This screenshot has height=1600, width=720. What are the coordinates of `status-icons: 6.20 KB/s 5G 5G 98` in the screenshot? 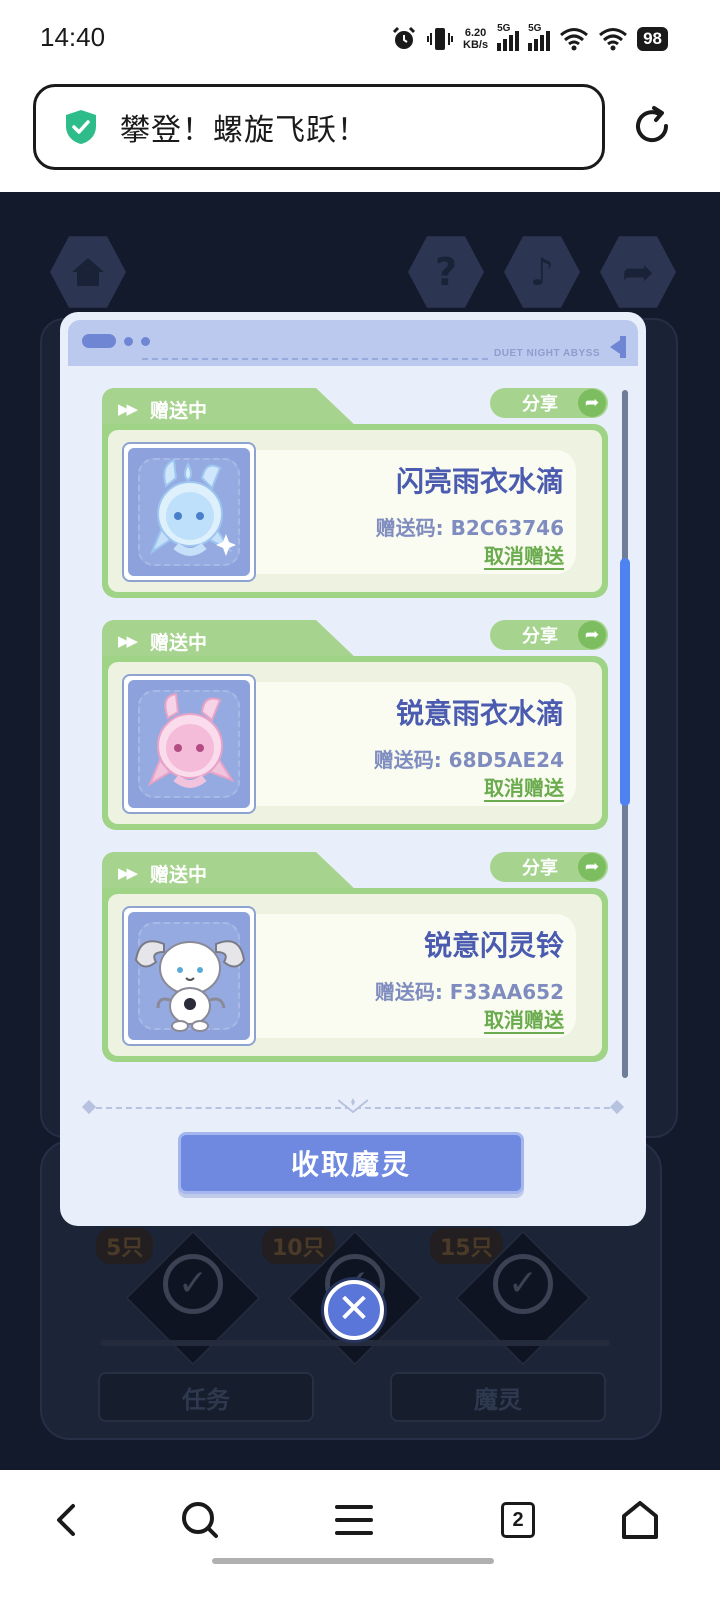 It's located at (529, 39).